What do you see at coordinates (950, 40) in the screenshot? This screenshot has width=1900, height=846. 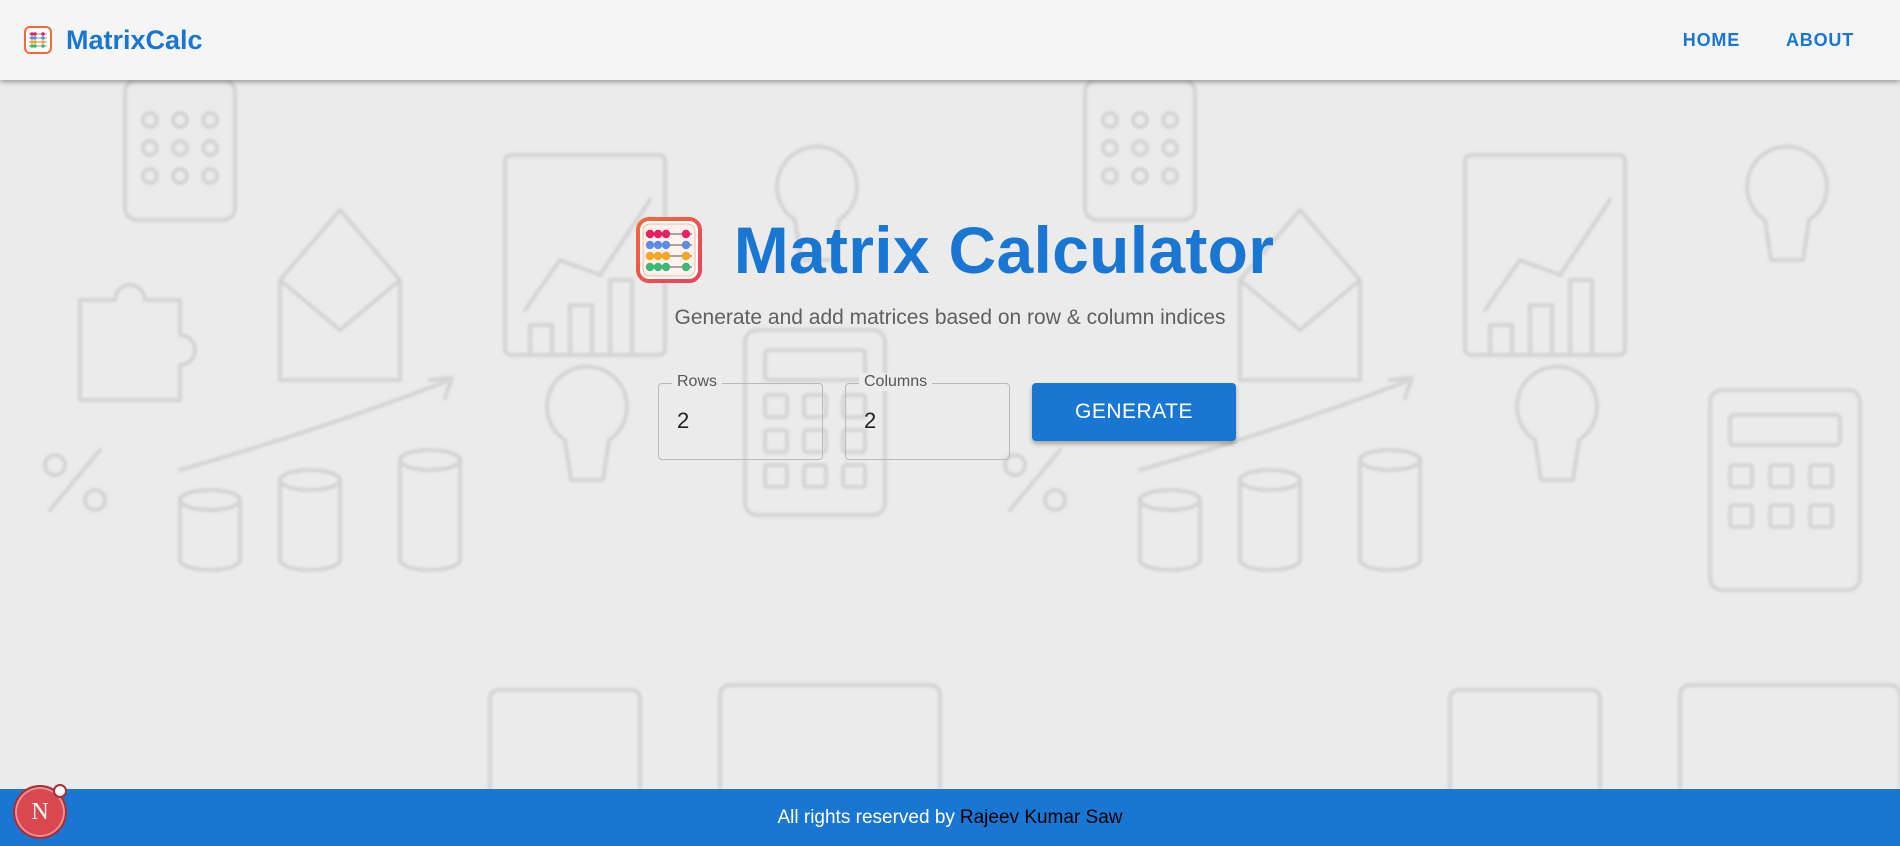 I see `app-header: MatrixCalc HOME ABOUT` at bounding box center [950, 40].